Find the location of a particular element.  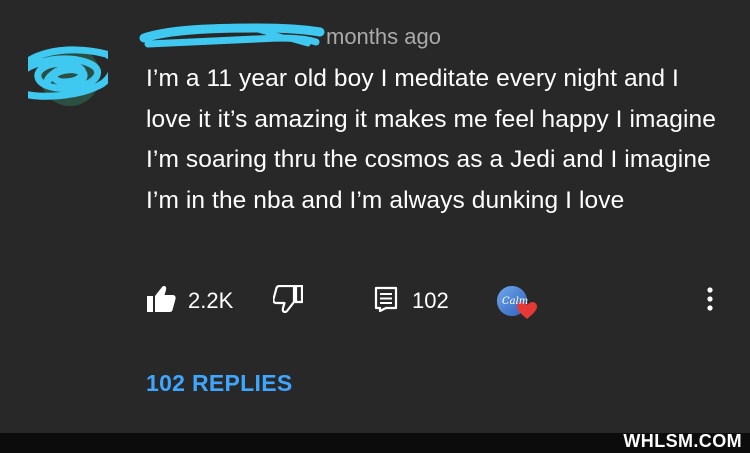

like-button: 2.2K is located at coordinates (189, 301).